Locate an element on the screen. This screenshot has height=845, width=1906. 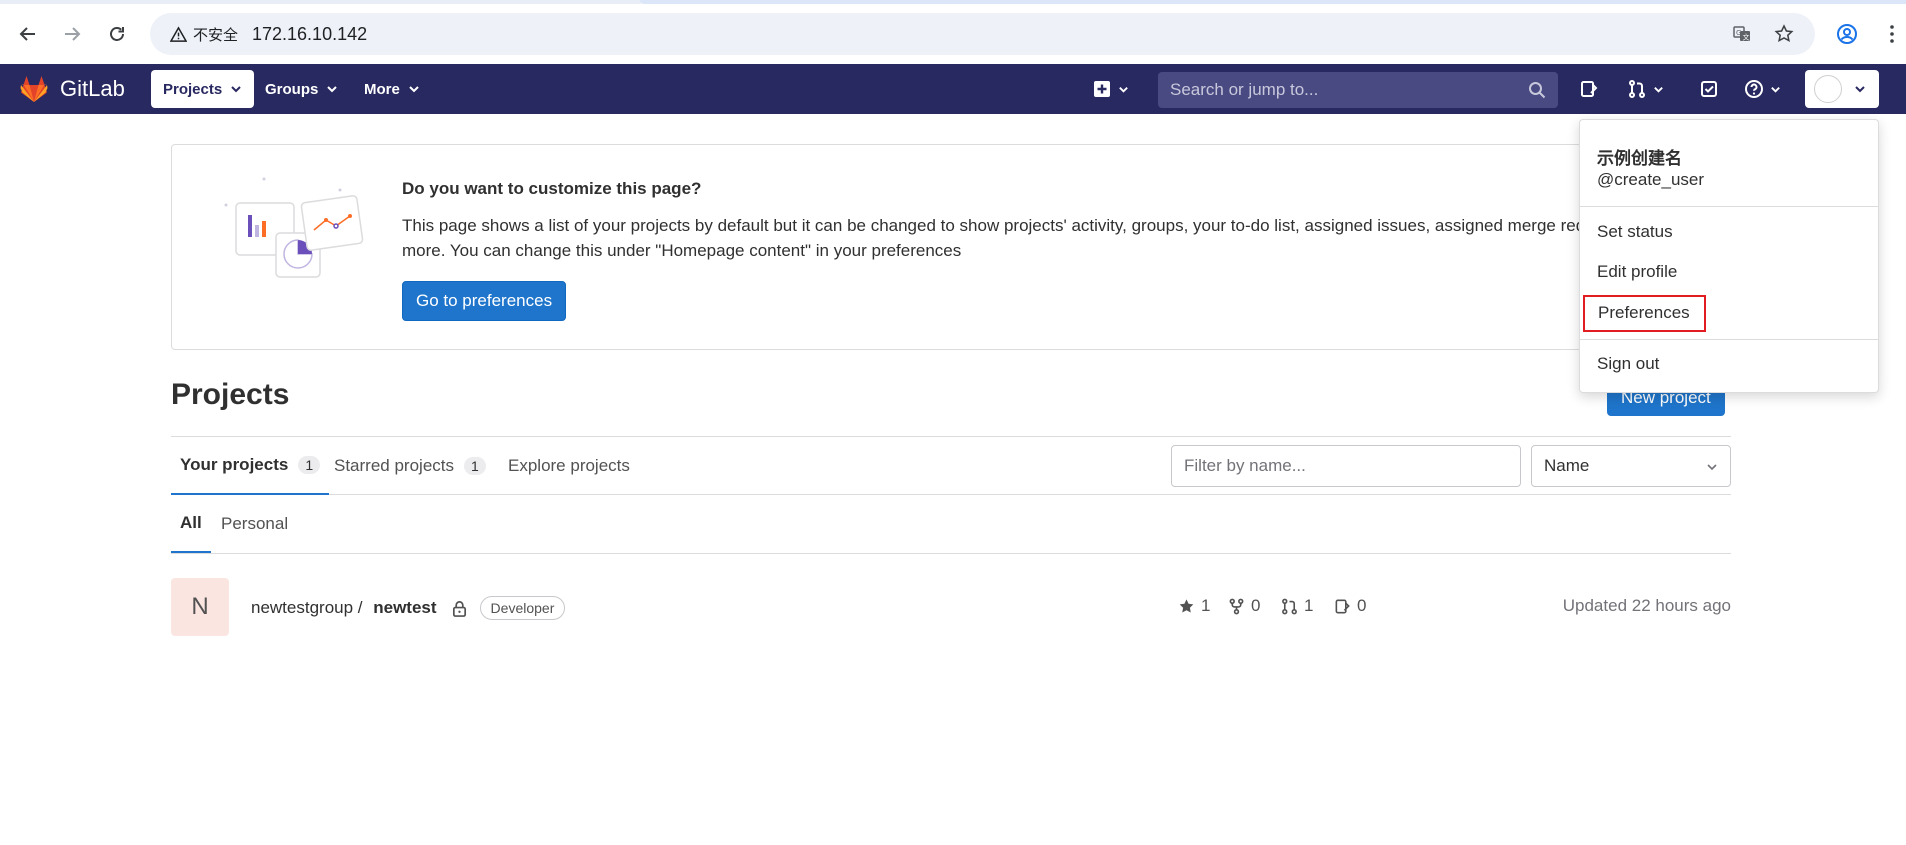
menu-item-preferences: Preferences is located at coordinates (1644, 313).